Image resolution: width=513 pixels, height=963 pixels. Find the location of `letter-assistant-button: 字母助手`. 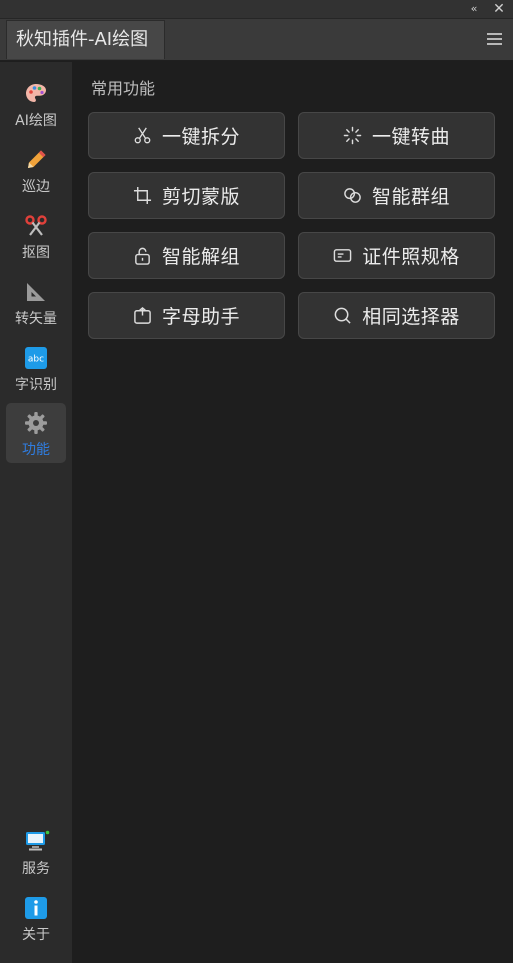

letter-assistant-button: 字母助手 is located at coordinates (186, 315).